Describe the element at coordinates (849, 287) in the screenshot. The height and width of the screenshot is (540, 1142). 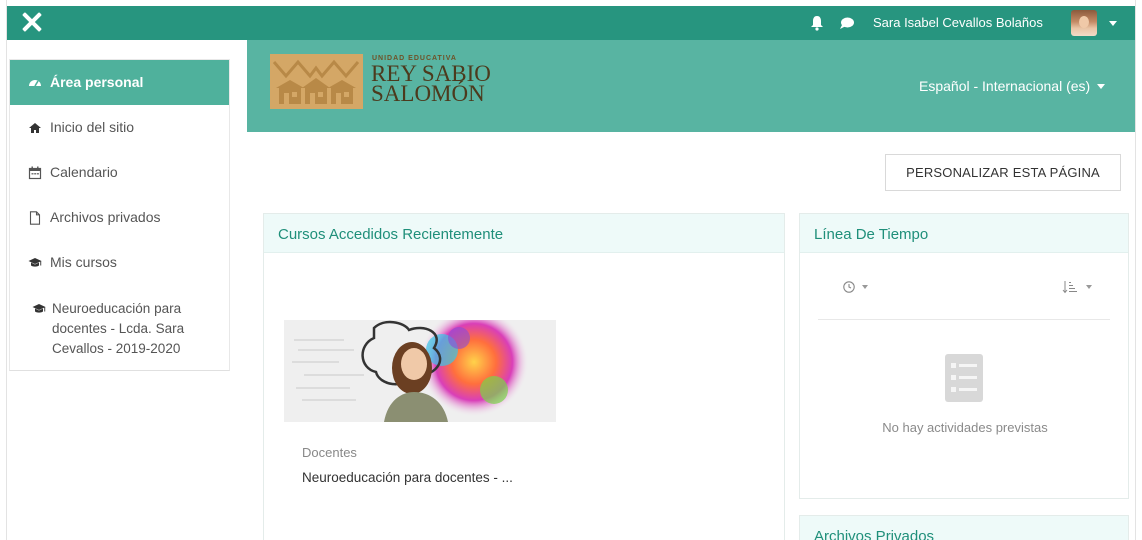
I see `clock-icon` at that location.